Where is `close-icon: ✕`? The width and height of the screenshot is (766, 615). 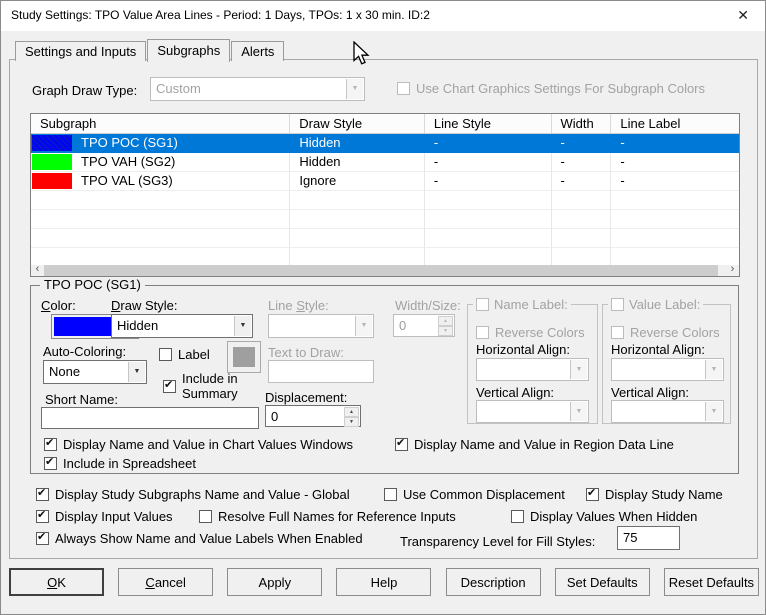 close-icon: ✕ is located at coordinates (743, 15).